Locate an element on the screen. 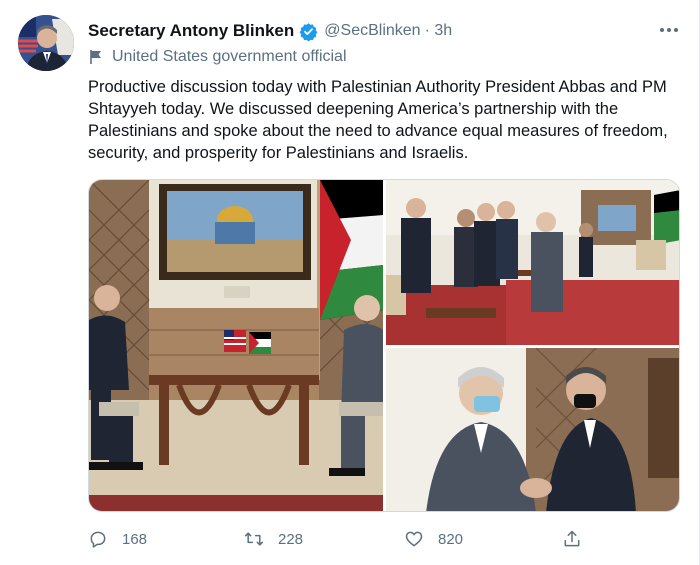  retweet-icon is located at coordinates (254, 539).